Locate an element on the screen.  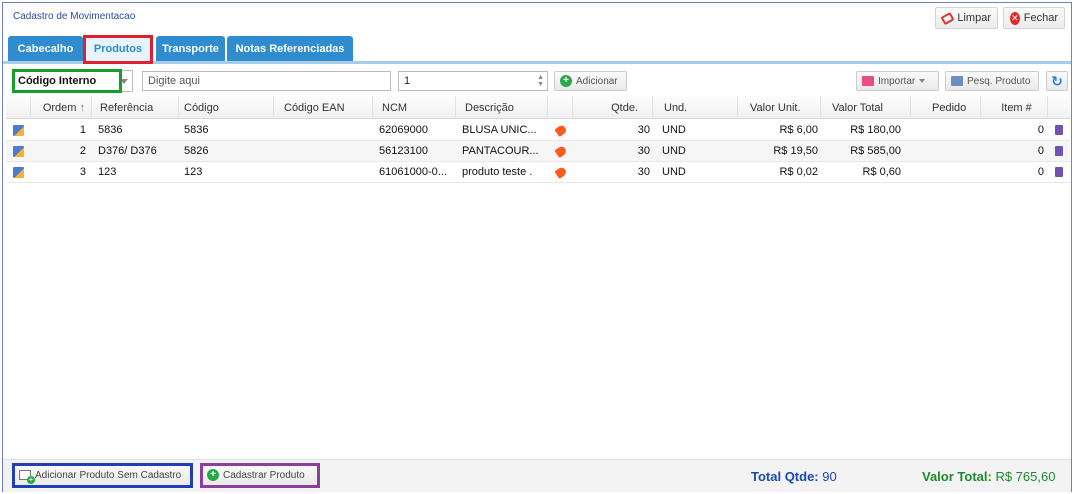
chevron-down-icon is located at coordinates (922, 81).